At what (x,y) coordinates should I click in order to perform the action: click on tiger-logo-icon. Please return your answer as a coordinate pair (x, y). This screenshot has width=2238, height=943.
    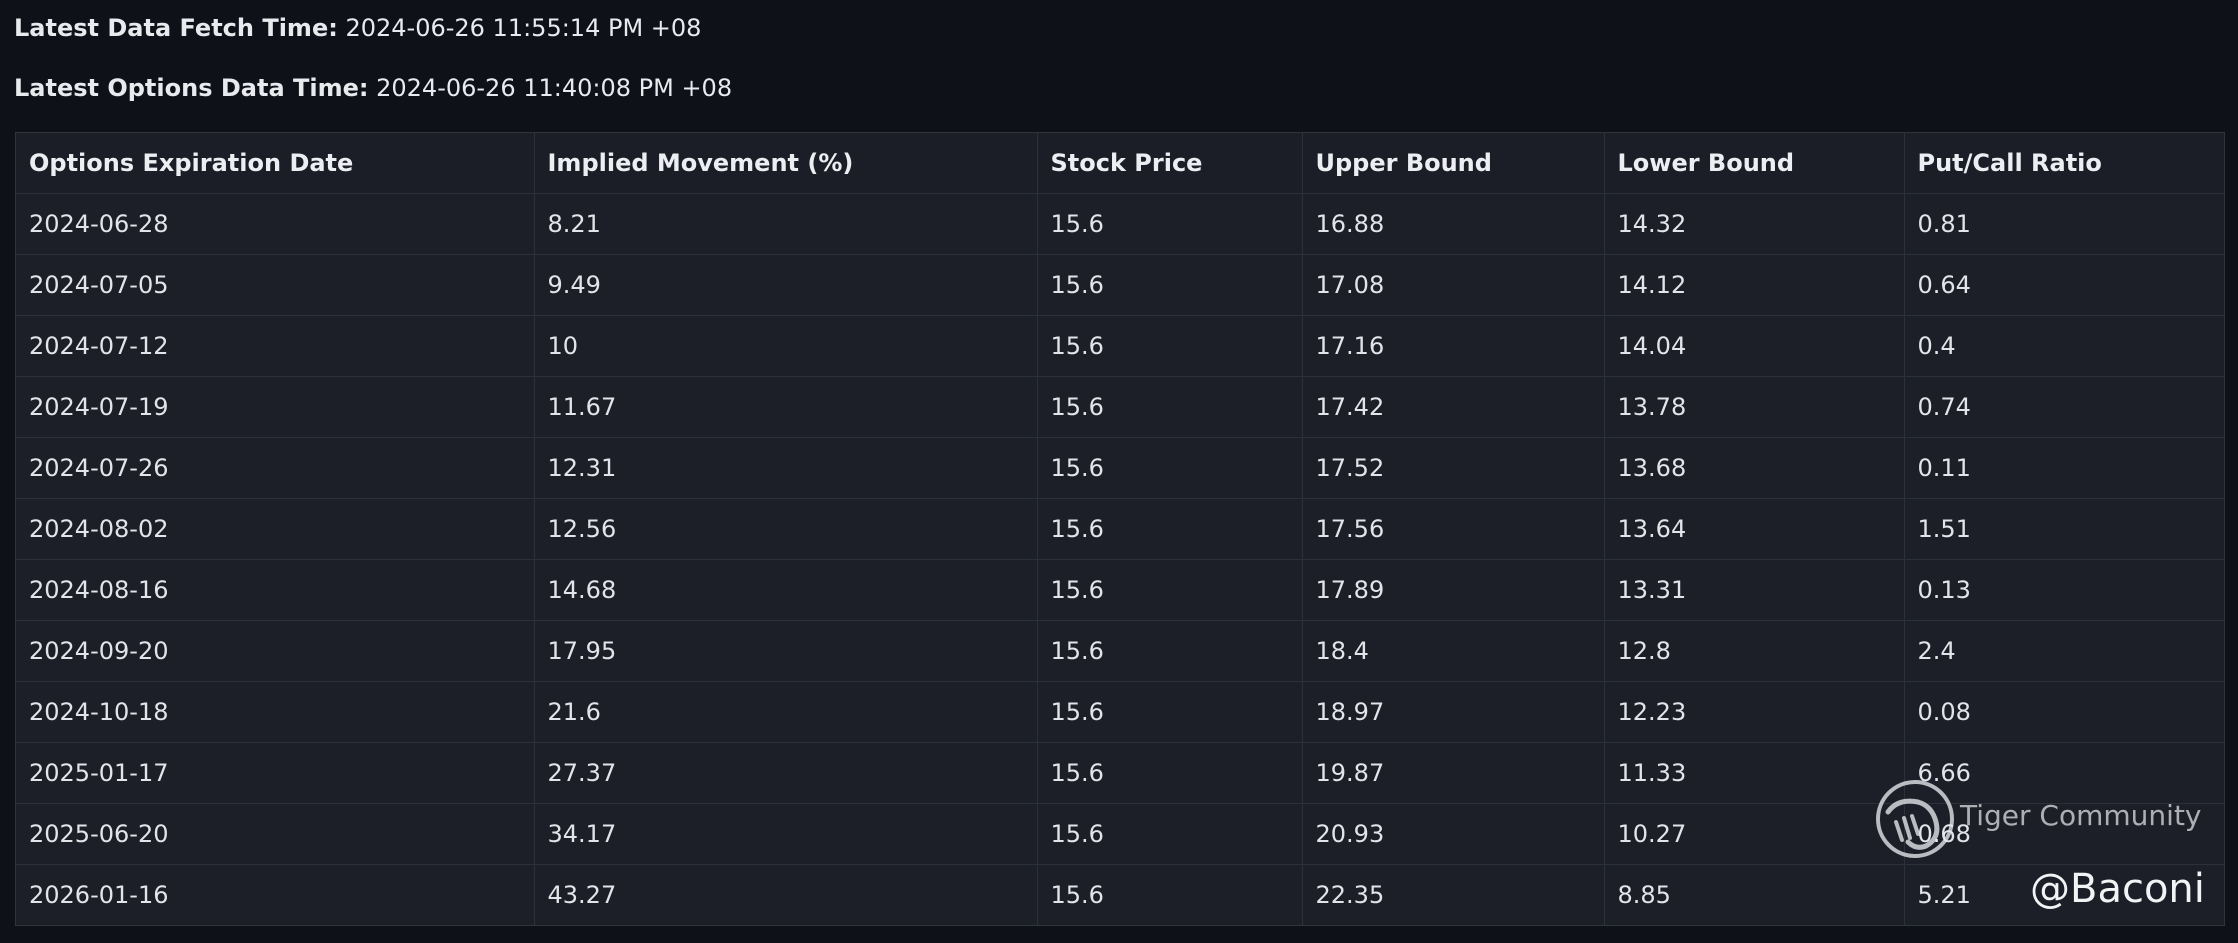
    Looking at the image, I should click on (1915, 819).